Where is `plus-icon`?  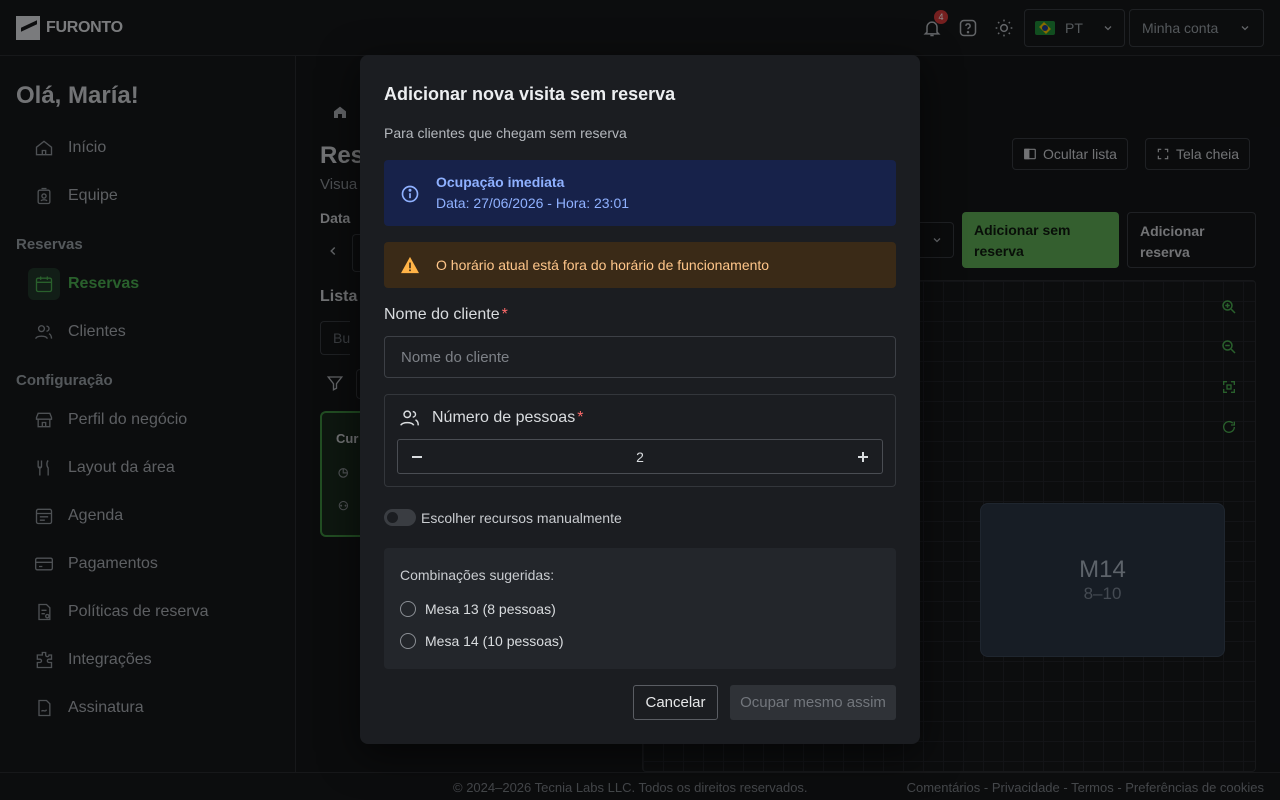
plus-icon is located at coordinates (862, 456).